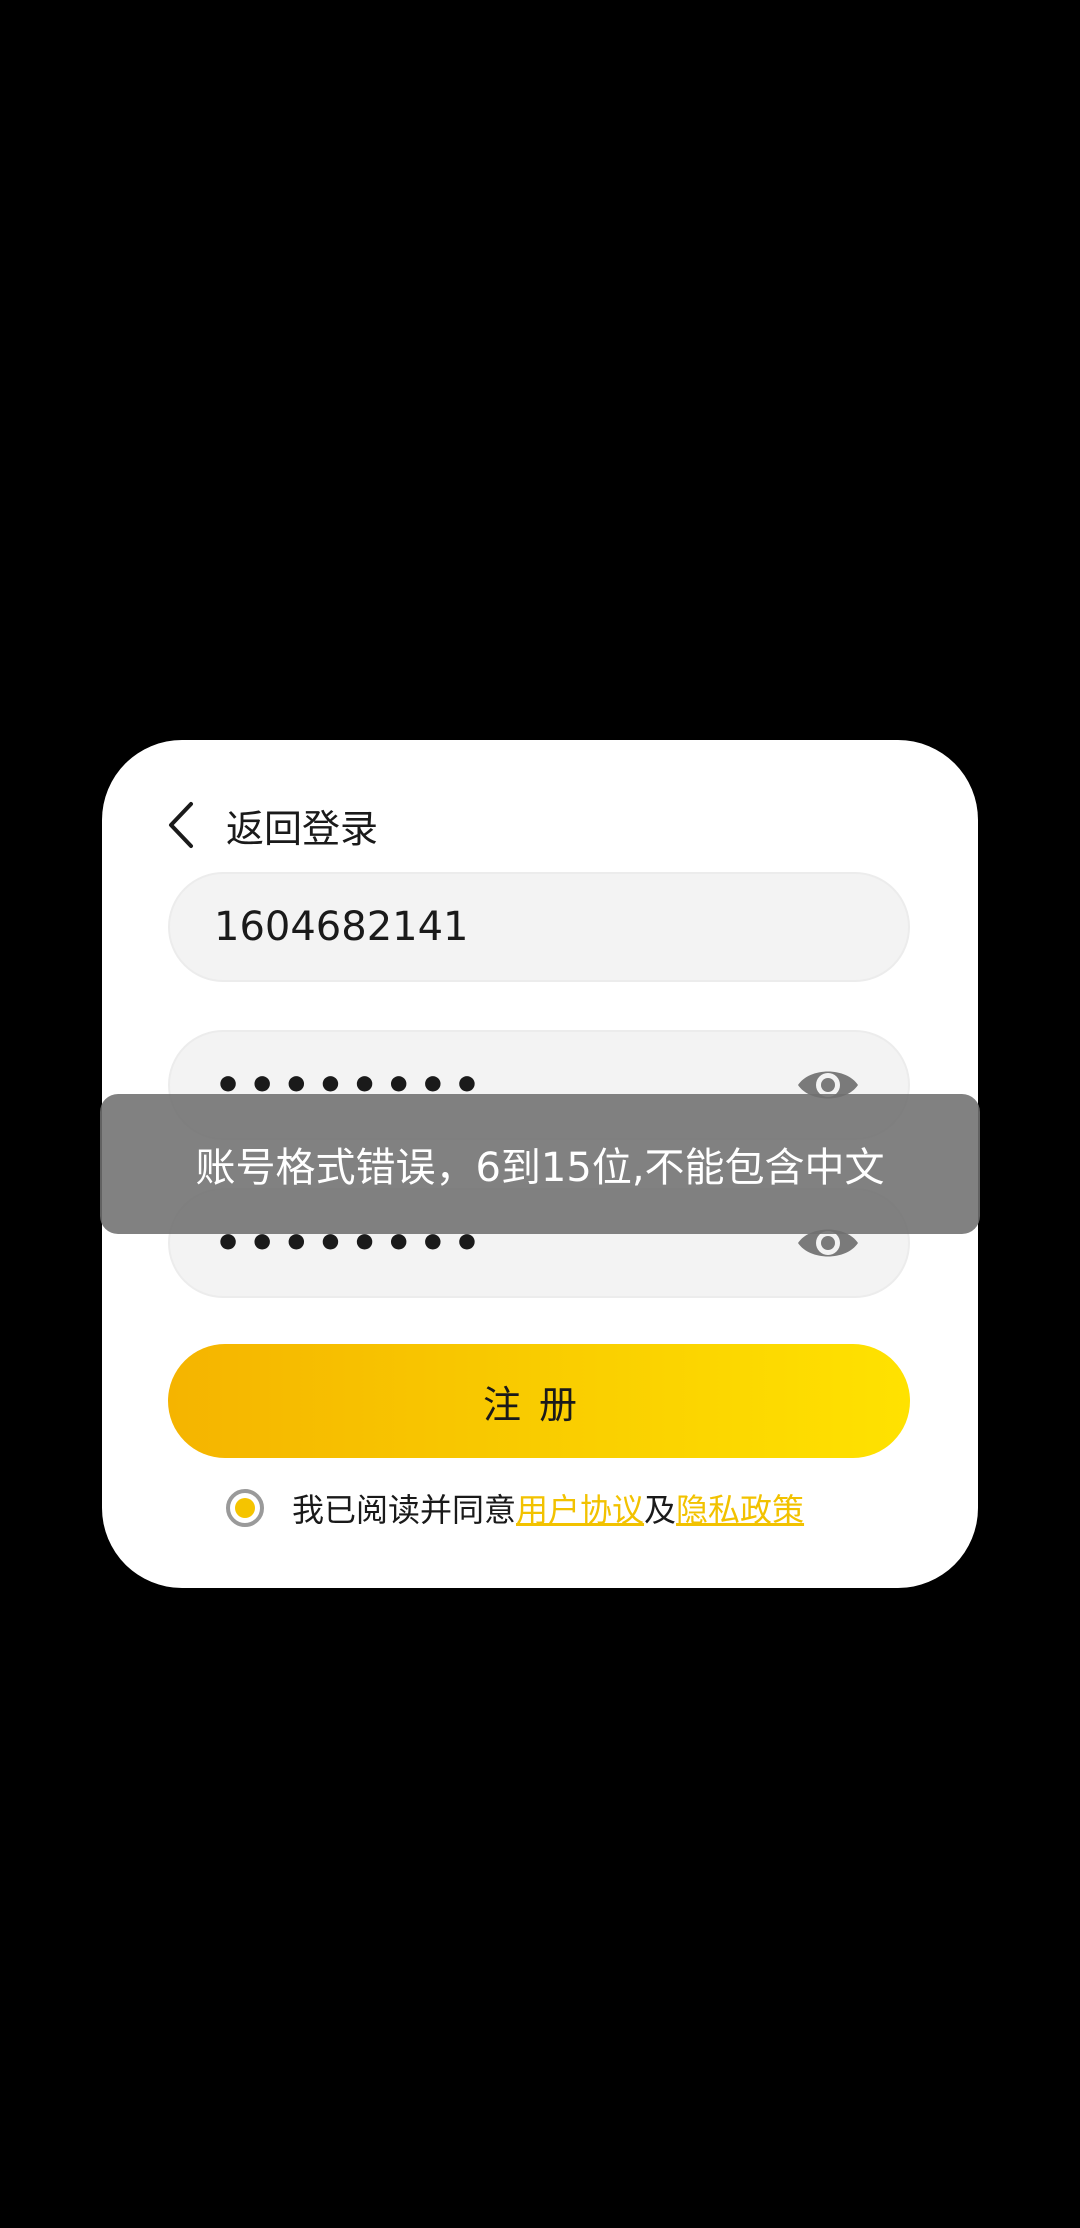 This screenshot has height=2228, width=1080. I want to click on agreement-row: 我已阅读并同意 用户协议 及 隐私政策, so click(515, 1508).